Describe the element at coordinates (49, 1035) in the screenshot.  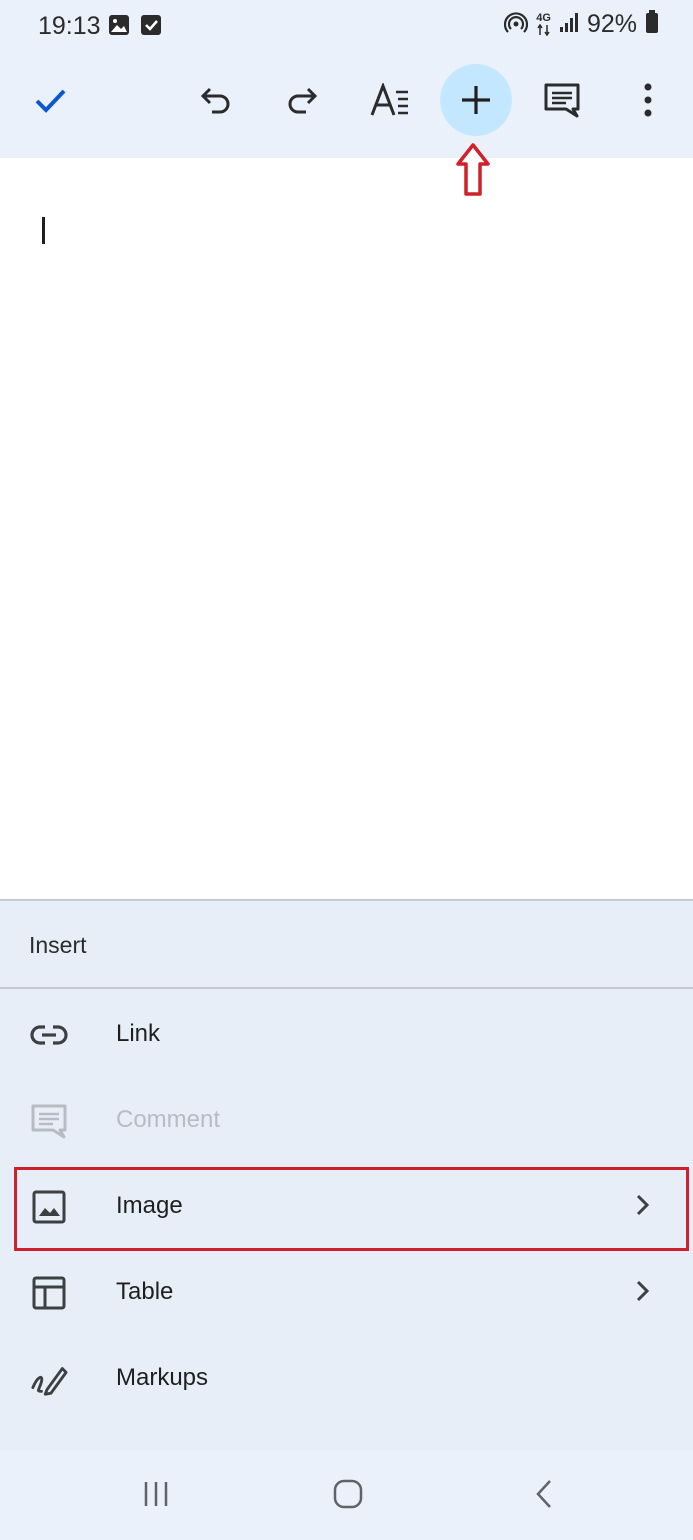
I see `link-icon` at that location.